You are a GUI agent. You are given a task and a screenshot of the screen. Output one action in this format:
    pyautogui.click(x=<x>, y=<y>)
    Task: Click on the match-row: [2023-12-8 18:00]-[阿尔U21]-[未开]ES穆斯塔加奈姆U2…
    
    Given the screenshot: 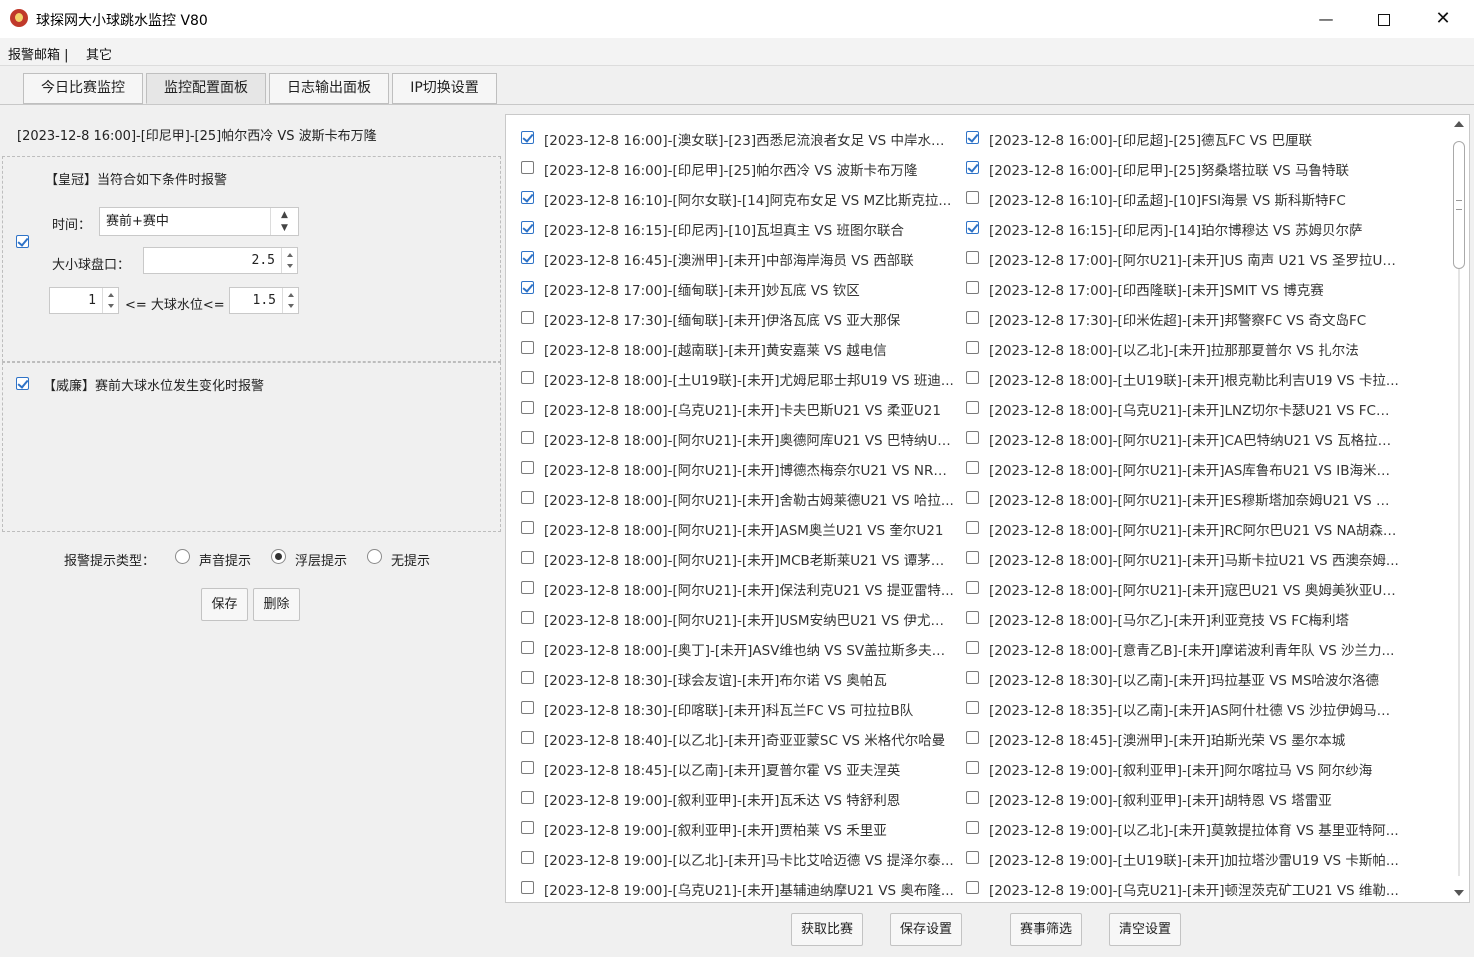 What is the action you would take?
    pyautogui.click(x=1175, y=498)
    